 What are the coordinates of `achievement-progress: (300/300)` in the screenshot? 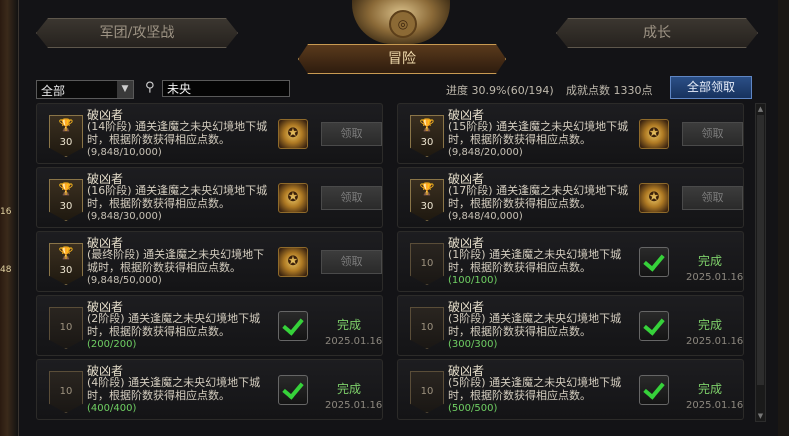 It's located at (473, 344).